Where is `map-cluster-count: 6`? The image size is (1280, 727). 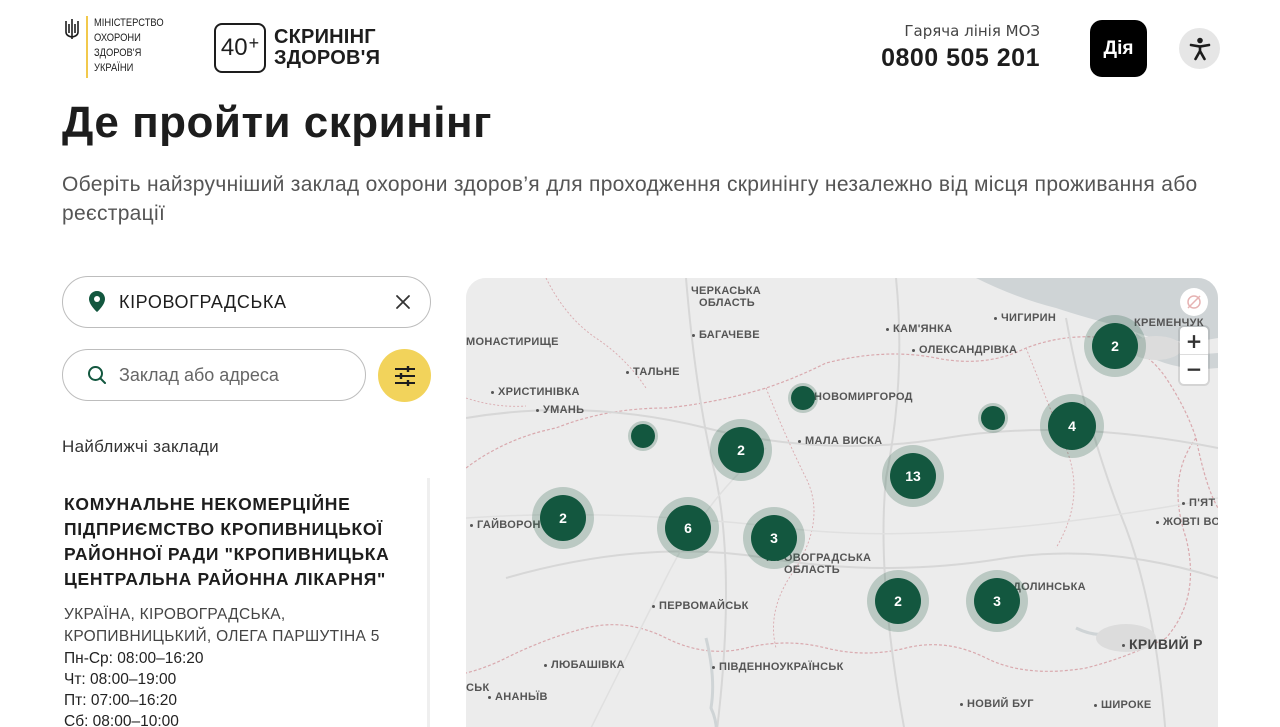
map-cluster-count: 6 is located at coordinates (688, 528).